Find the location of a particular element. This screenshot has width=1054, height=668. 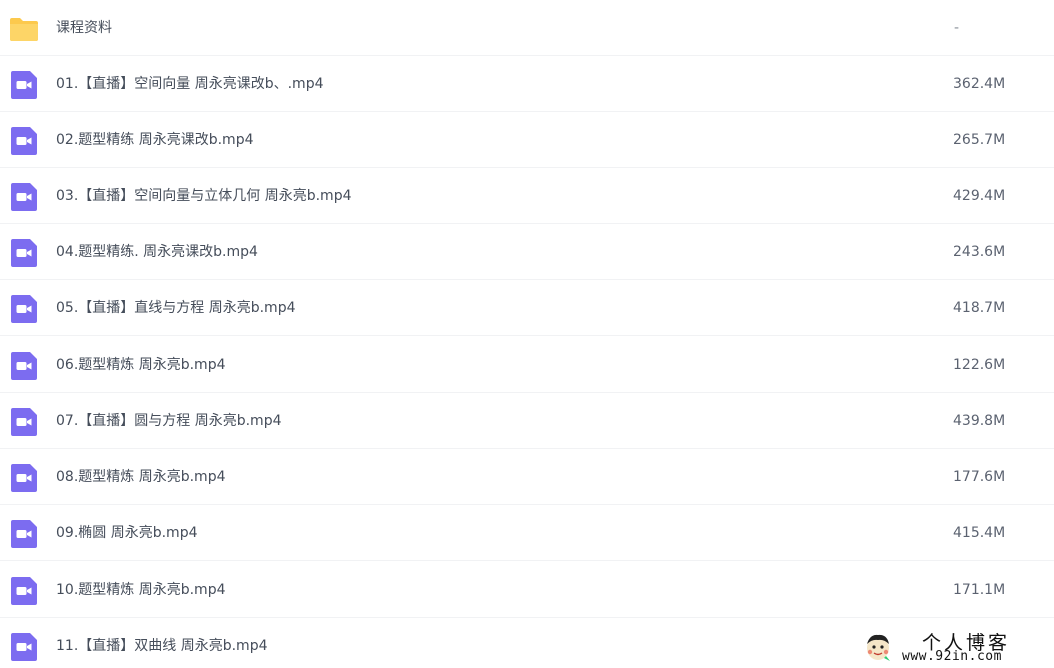

file-size: 429.4M is located at coordinates (979, 196).